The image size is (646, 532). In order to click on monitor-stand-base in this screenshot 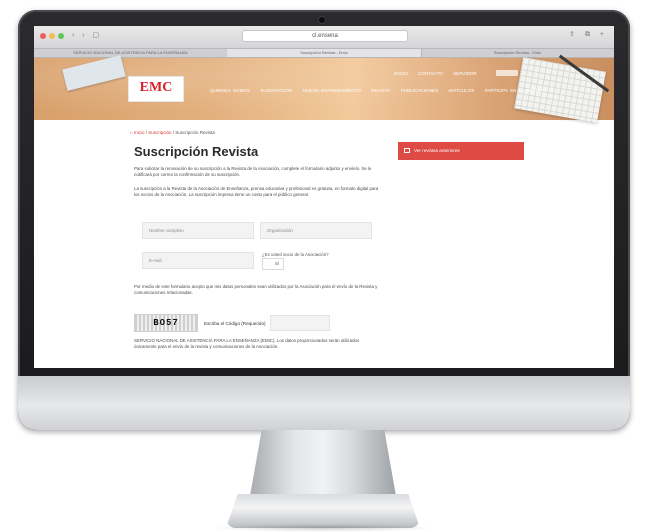, I will do `click(323, 511)`.